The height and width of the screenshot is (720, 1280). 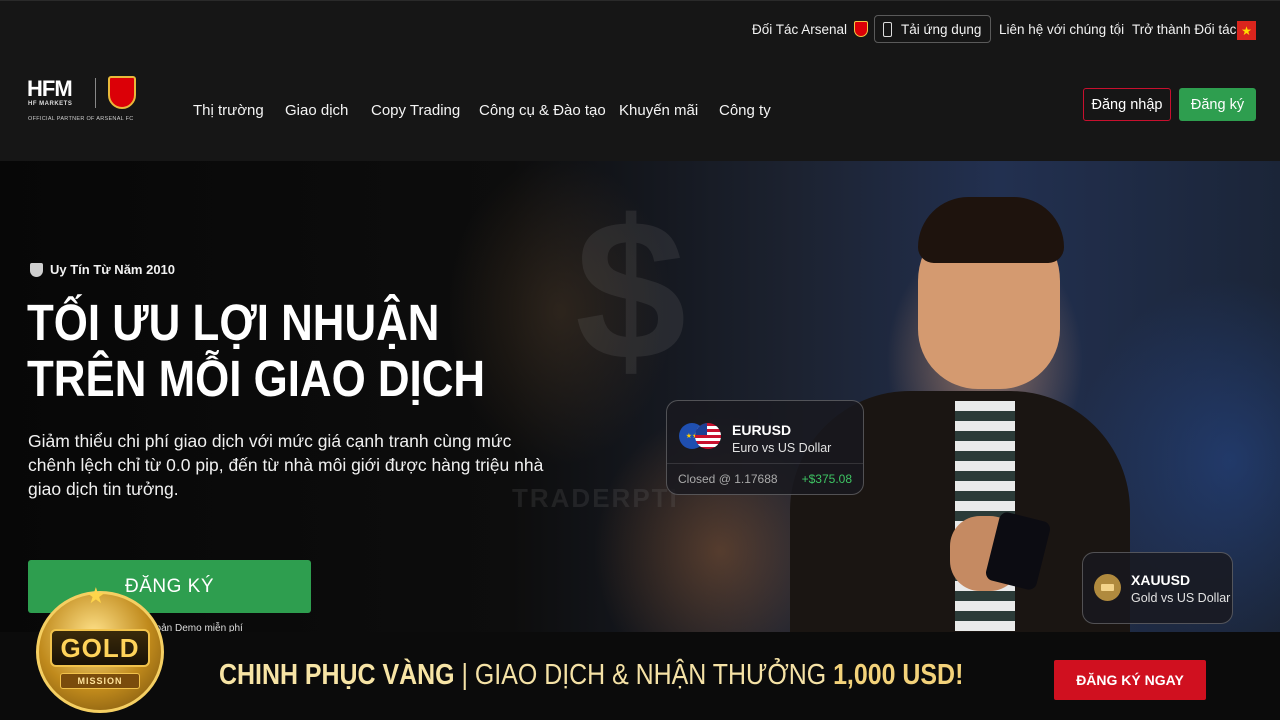 What do you see at coordinates (113, 269) in the screenshot?
I see `trust-badge-label: Uy Tín Từ Năm 2010` at bounding box center [113, 269].